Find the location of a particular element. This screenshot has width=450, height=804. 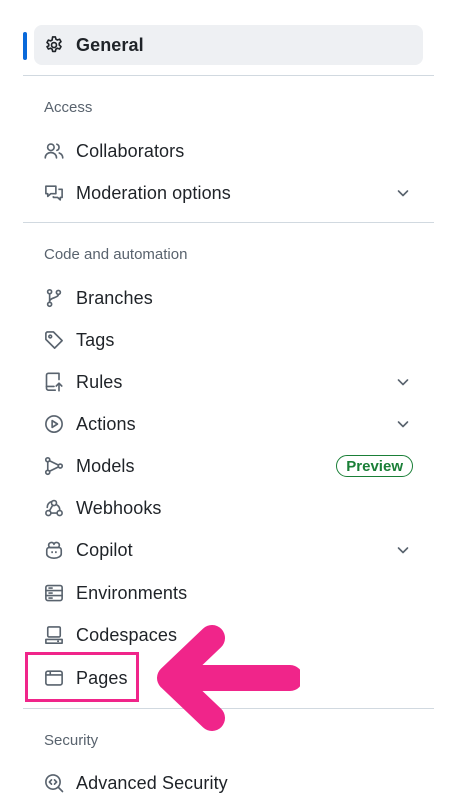

sidebar-item-label: Branches is located at coordinates (114, 297).